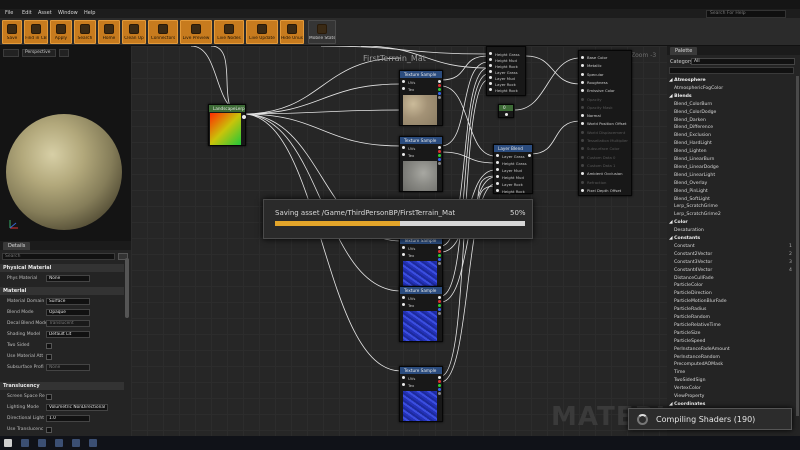 This screenshot has width=800, height=450. What do you see at coordinates (693, 294) in the screenshot?
I see `palette-item: ParticleDirection` at bounding box center [693, 294].